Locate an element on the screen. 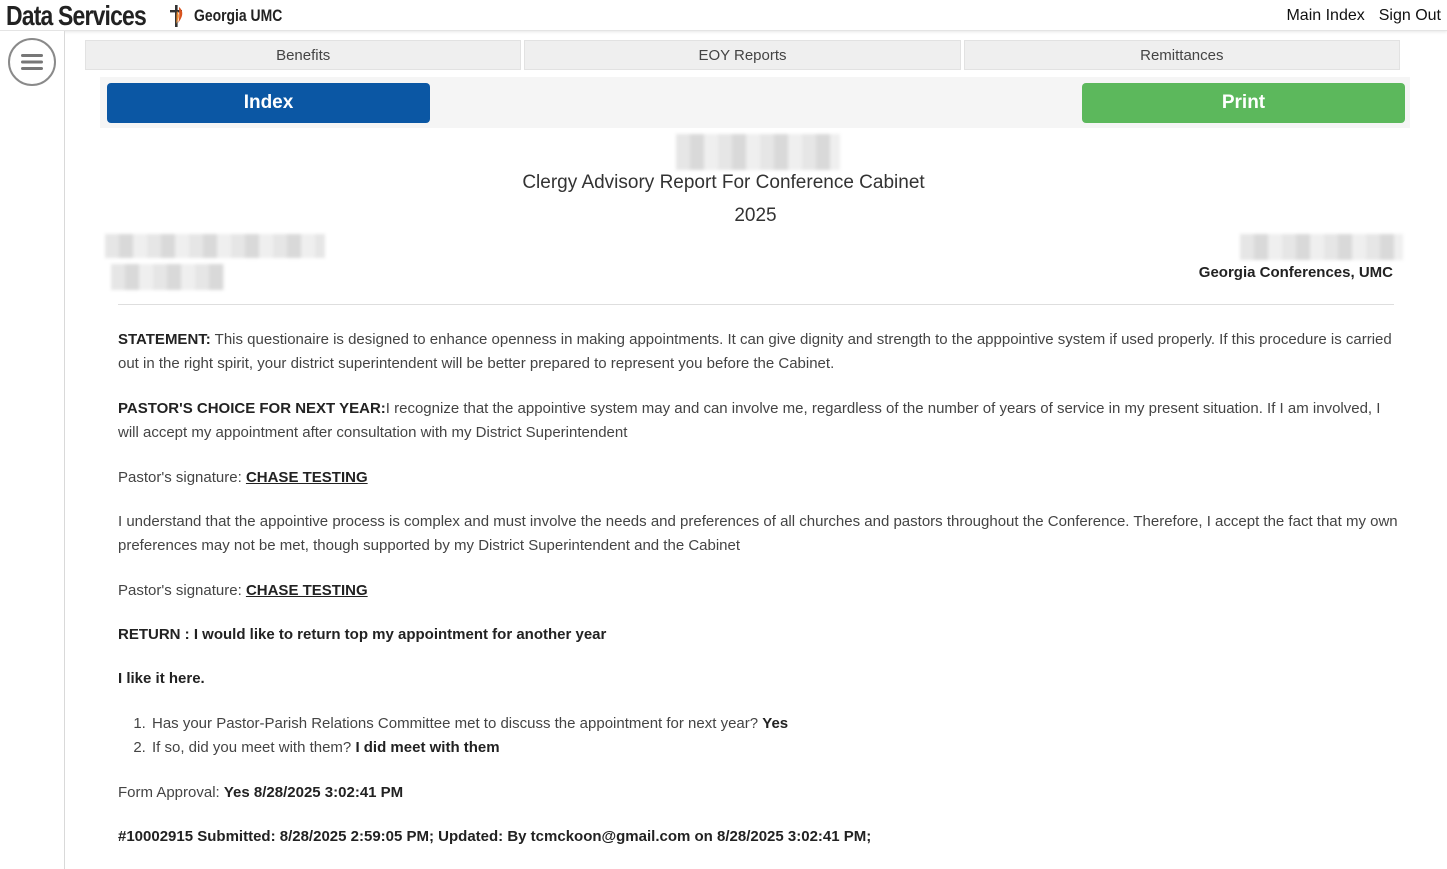  statement-label: STATEMENT: is located at coordinates (164, 339).